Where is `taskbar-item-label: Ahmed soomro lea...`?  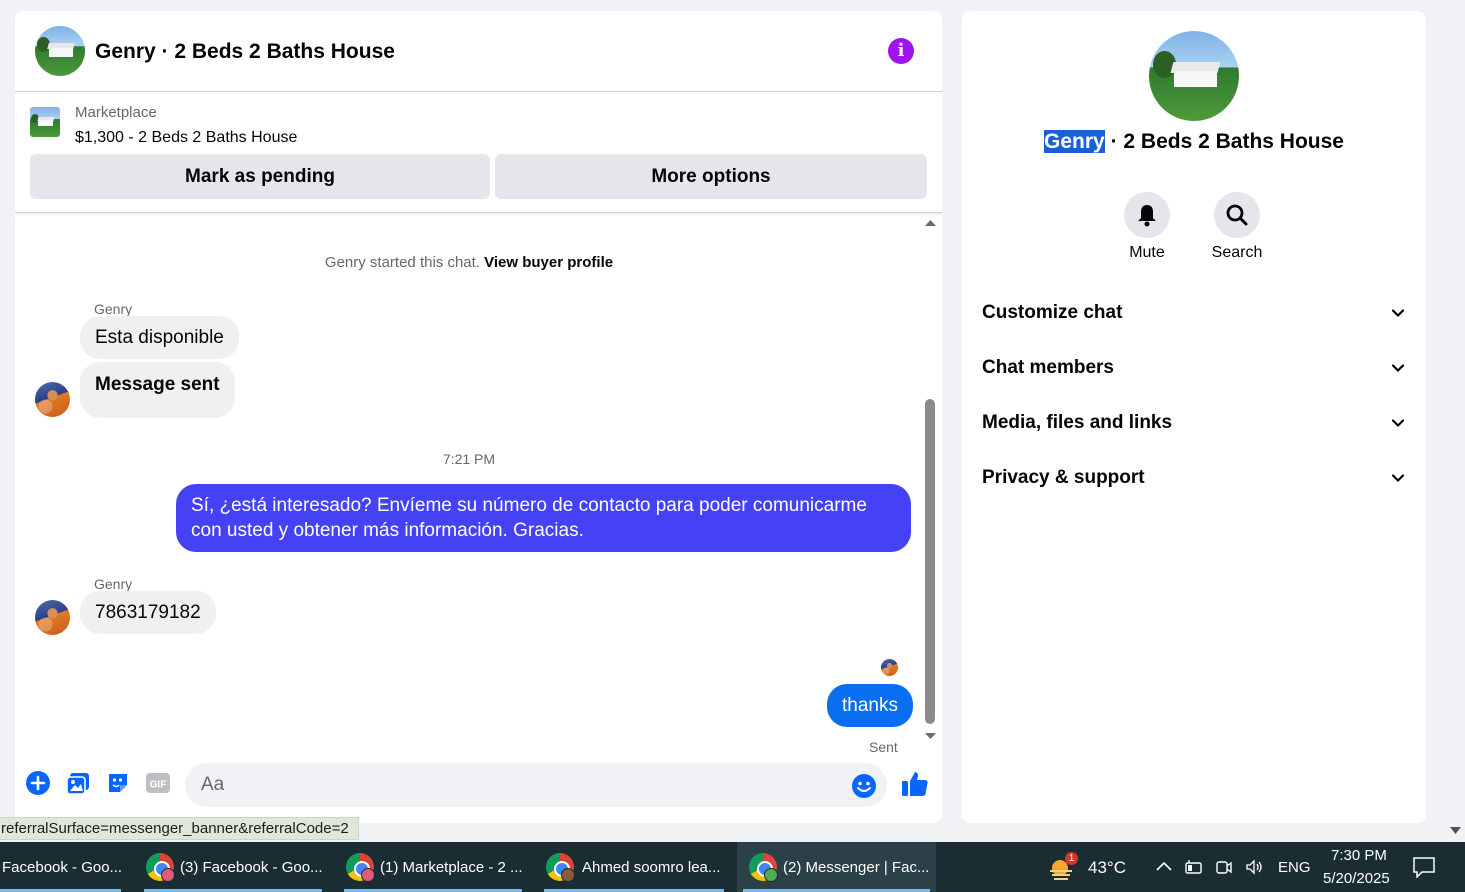
taskbar-item-label: Ahmed soomro lea... is located at coordinates (651, 867).